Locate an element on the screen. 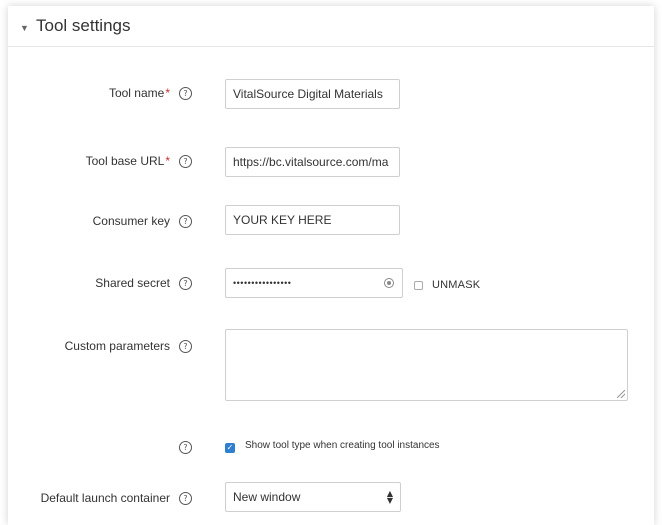 The height and width of the screenshot is (525, 662). shared-secret-label: Shared secret ? is located at coordinates (143, 283).